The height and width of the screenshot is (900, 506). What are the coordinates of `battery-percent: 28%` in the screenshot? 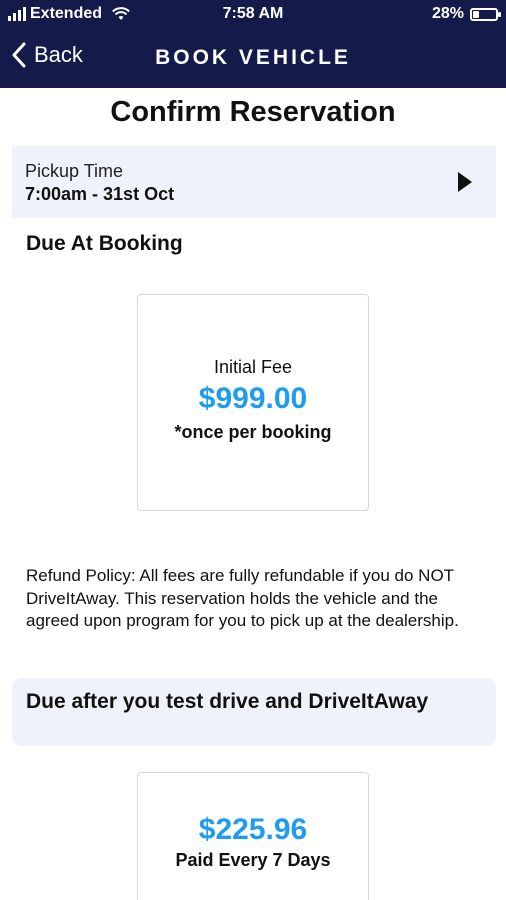 It's located at (447, 13).